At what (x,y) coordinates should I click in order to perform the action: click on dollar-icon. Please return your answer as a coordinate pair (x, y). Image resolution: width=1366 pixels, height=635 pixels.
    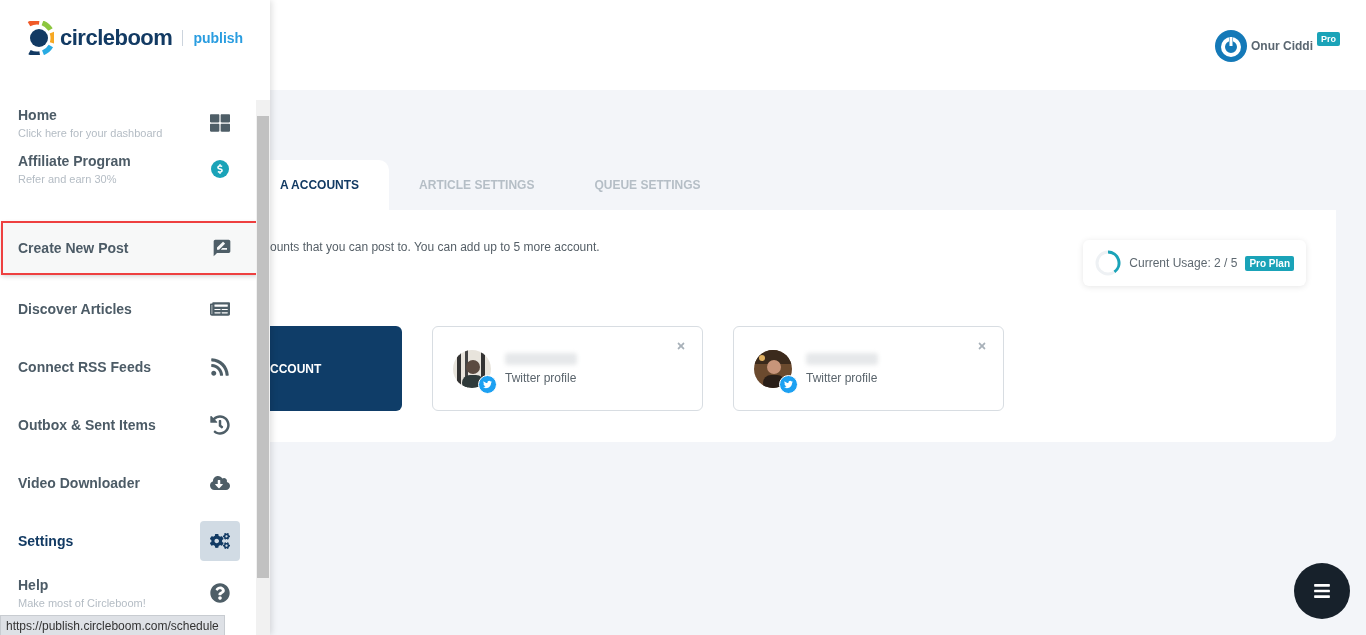
    Looking at the image, I should click on (220, 169).